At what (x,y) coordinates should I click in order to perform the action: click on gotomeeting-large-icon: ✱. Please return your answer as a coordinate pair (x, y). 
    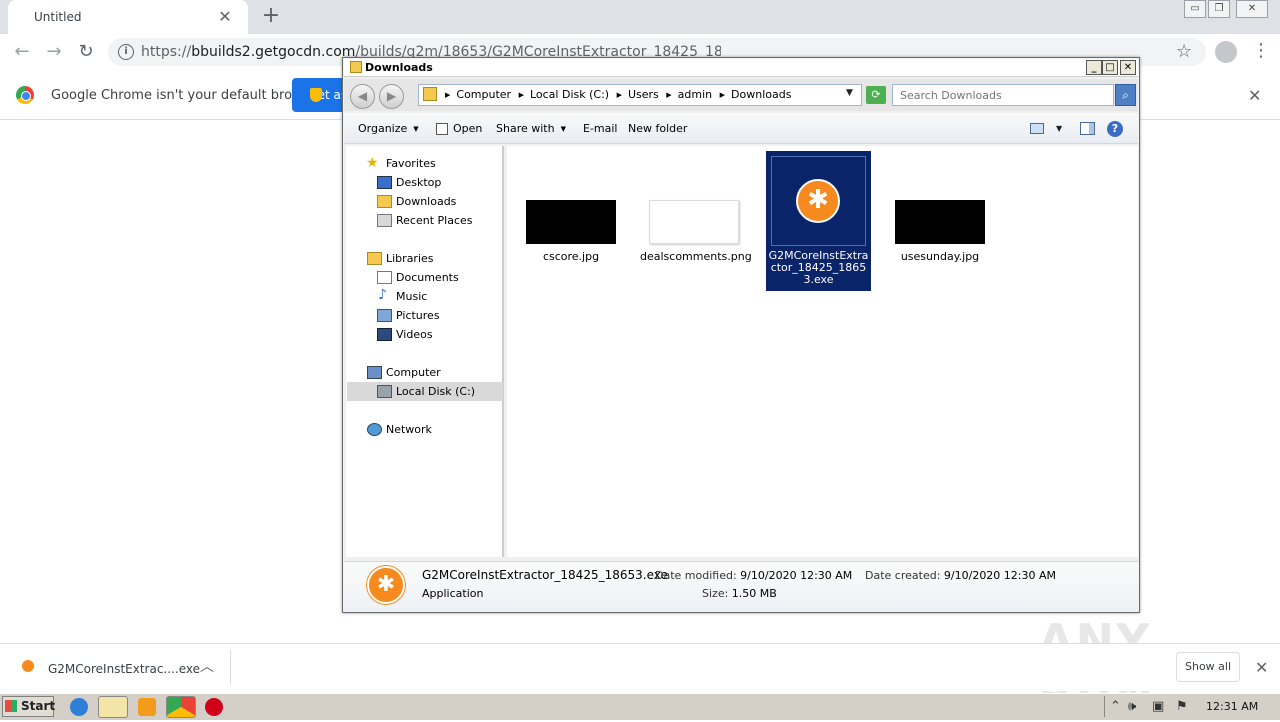
    Looking at the image, I should click on (386, 585).